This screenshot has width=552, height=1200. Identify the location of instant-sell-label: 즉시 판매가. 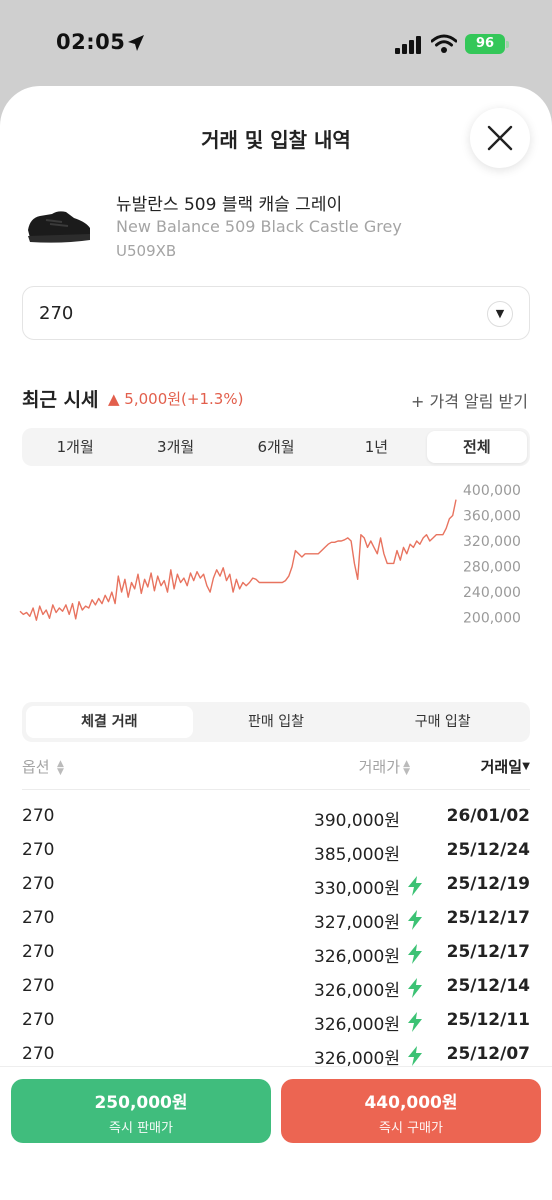
(141, 1128).